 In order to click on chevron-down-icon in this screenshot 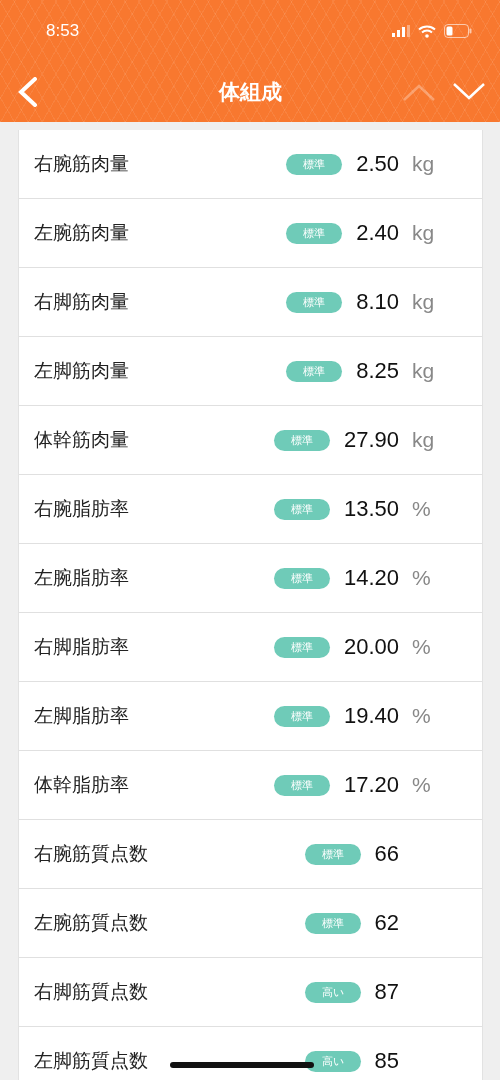, I will do `click(469, 92)`.